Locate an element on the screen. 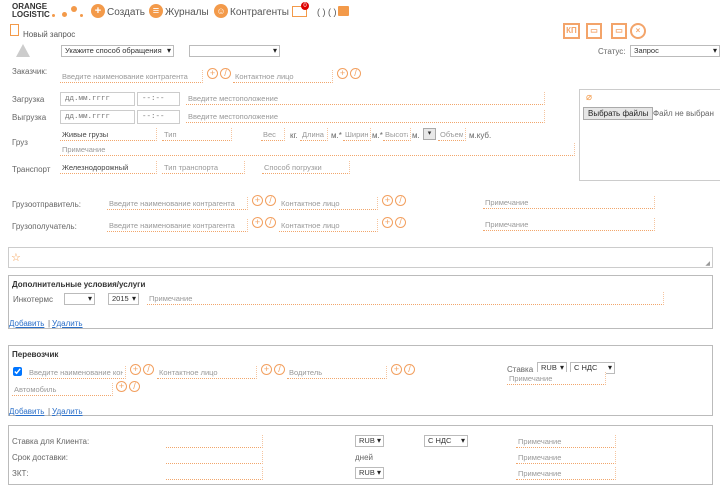  cargo-type-input is located at coordinates (197, 134).